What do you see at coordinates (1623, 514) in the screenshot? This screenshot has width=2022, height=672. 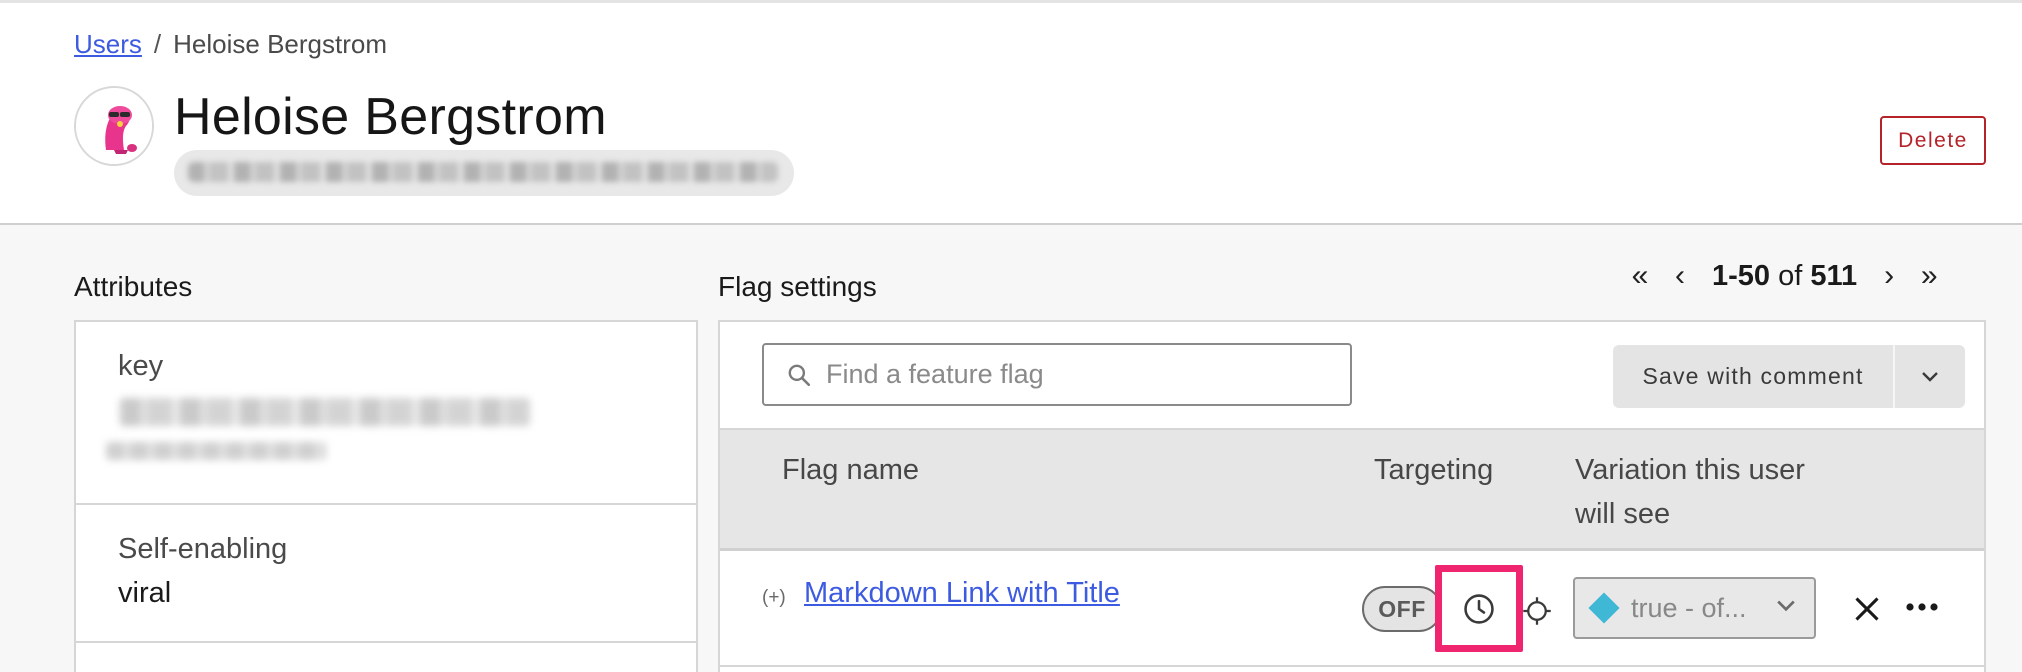 I see `column-variation-line2: will see` at bounding box center [1623, 514].